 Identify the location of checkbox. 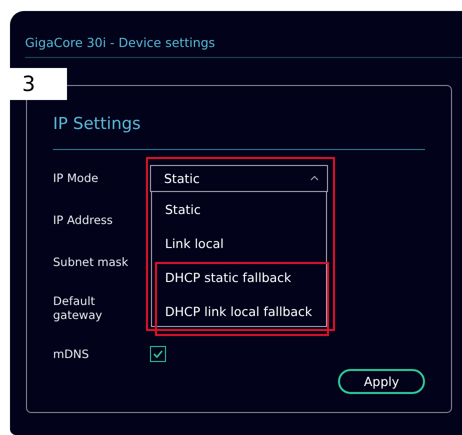
(158, 354).